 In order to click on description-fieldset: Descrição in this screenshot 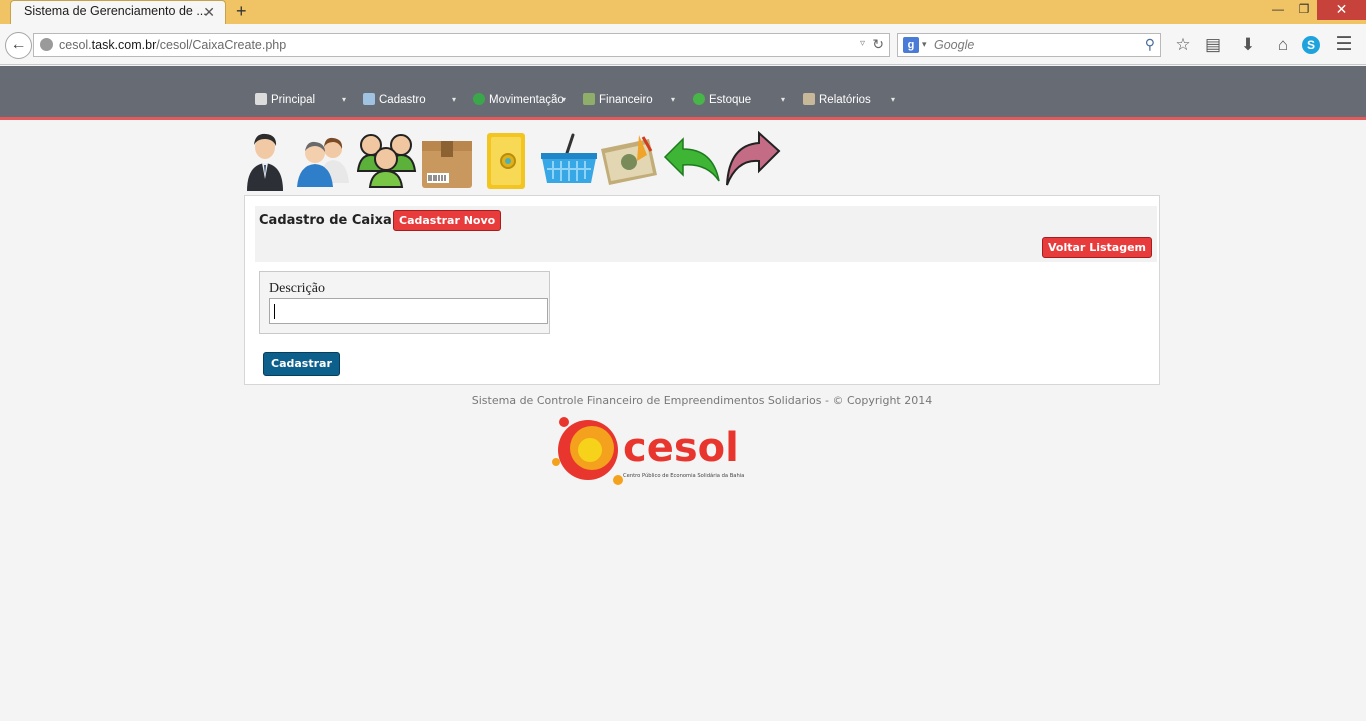, I will do `click(404, 302)`.